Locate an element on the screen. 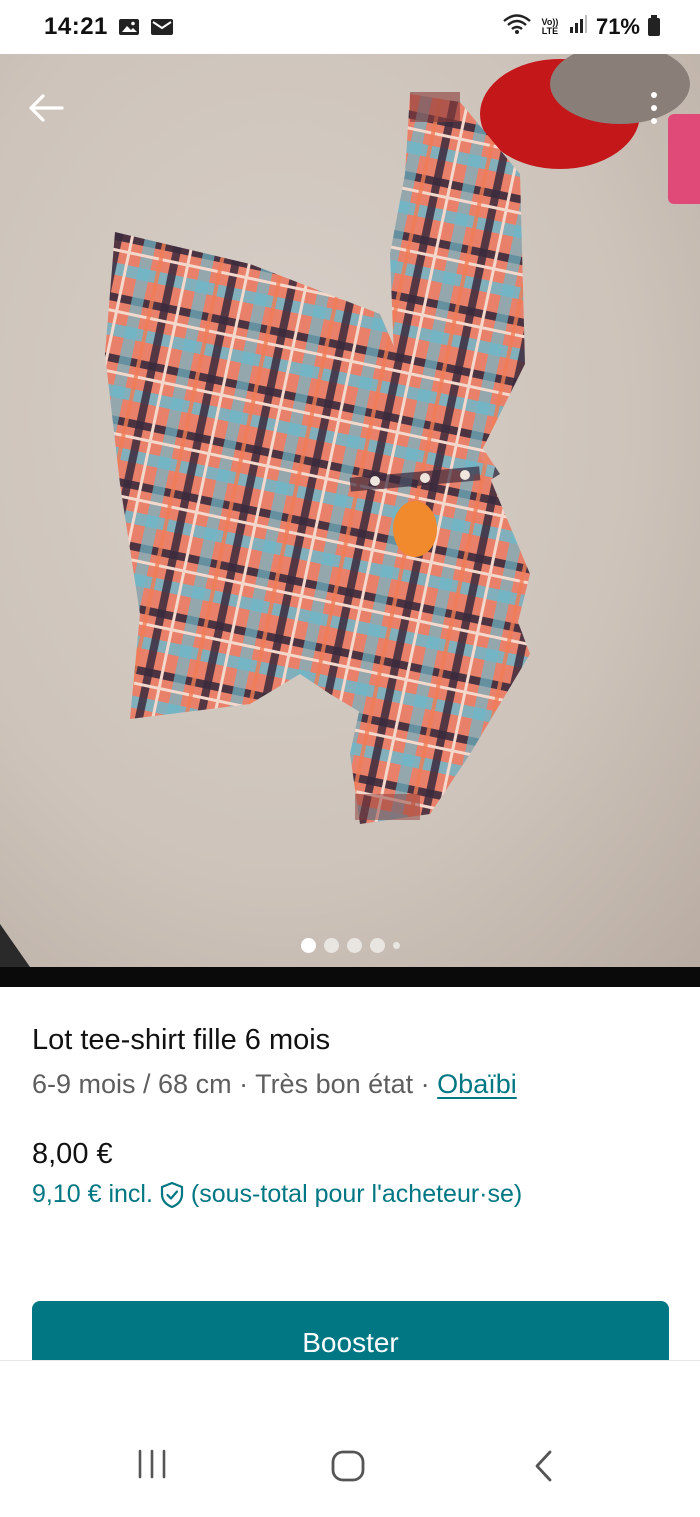 This screenshot has height=1517, width=700. signal-icon is located at coordinates (578, 27).